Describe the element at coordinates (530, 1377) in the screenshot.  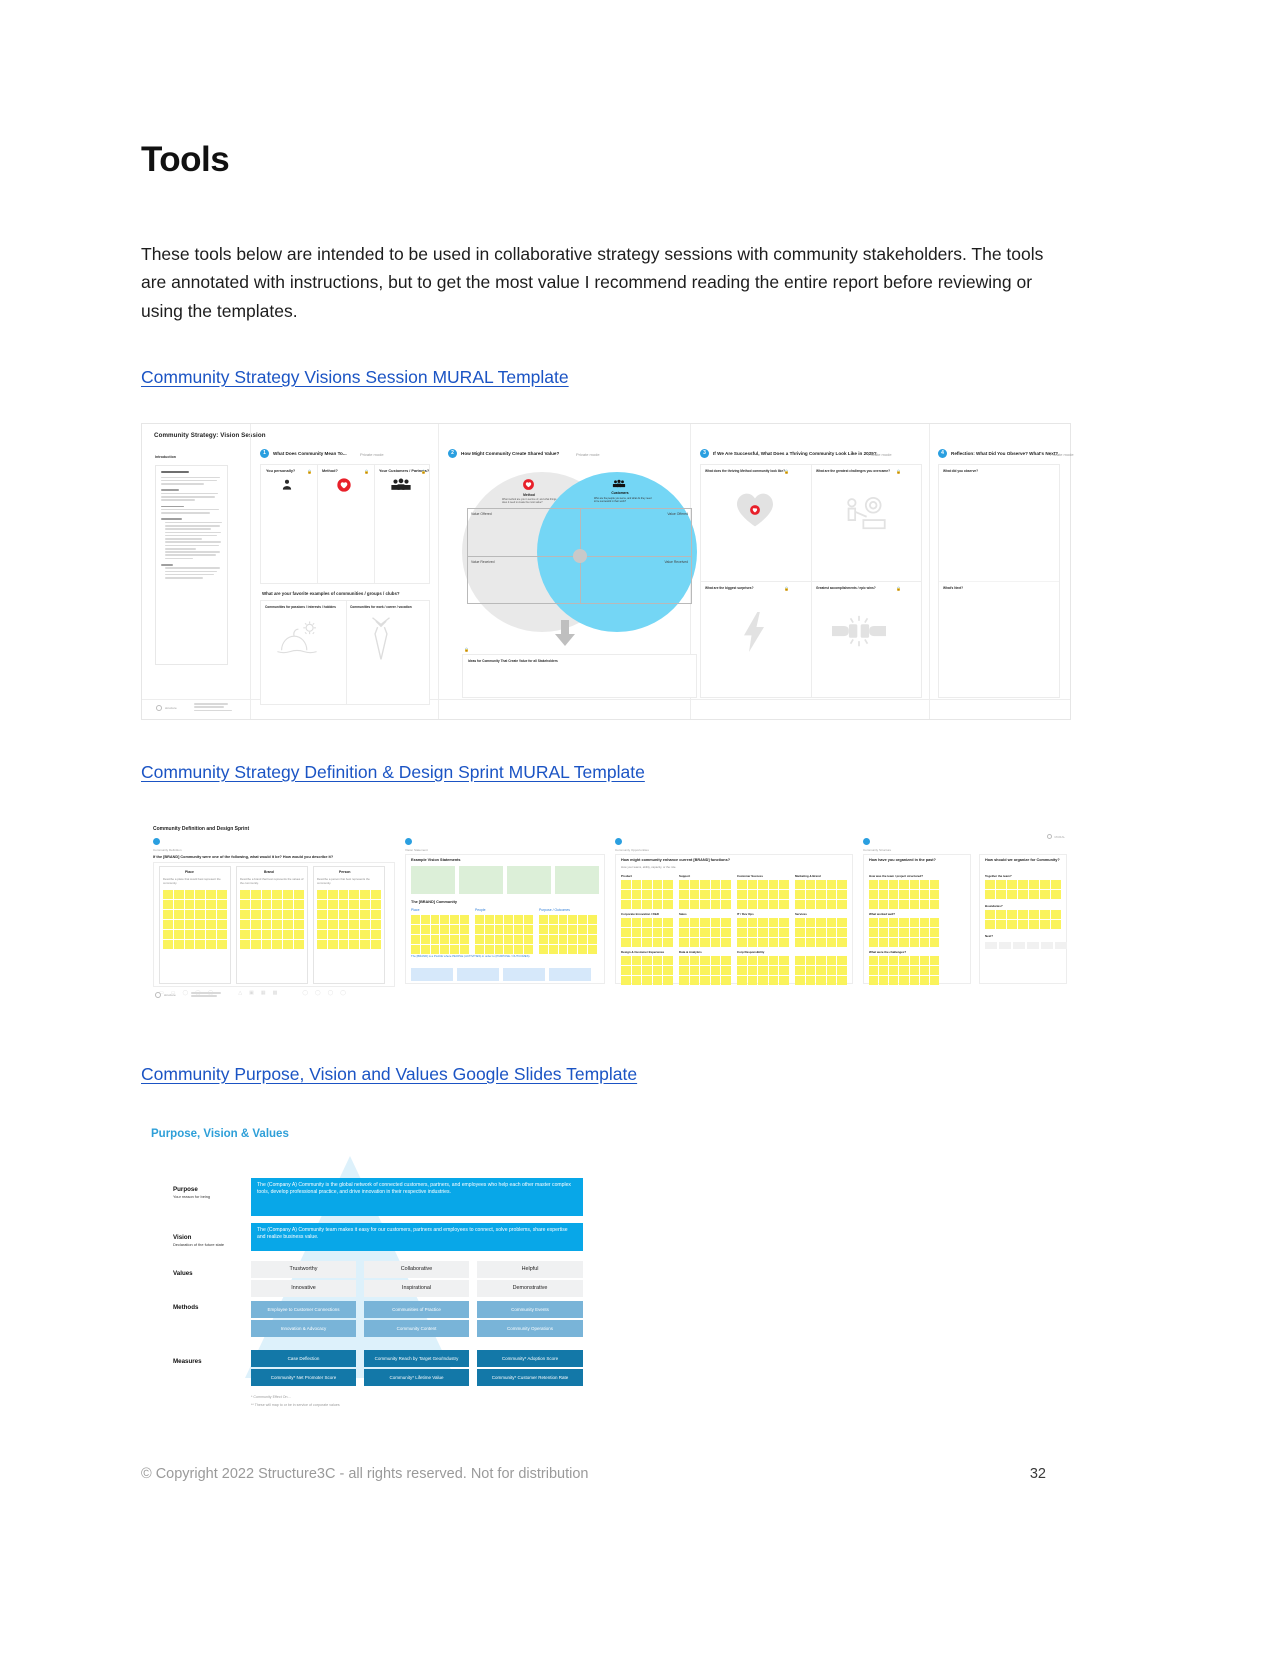
I see `measures-cell: Community* Customer Retention Rate` at that location.